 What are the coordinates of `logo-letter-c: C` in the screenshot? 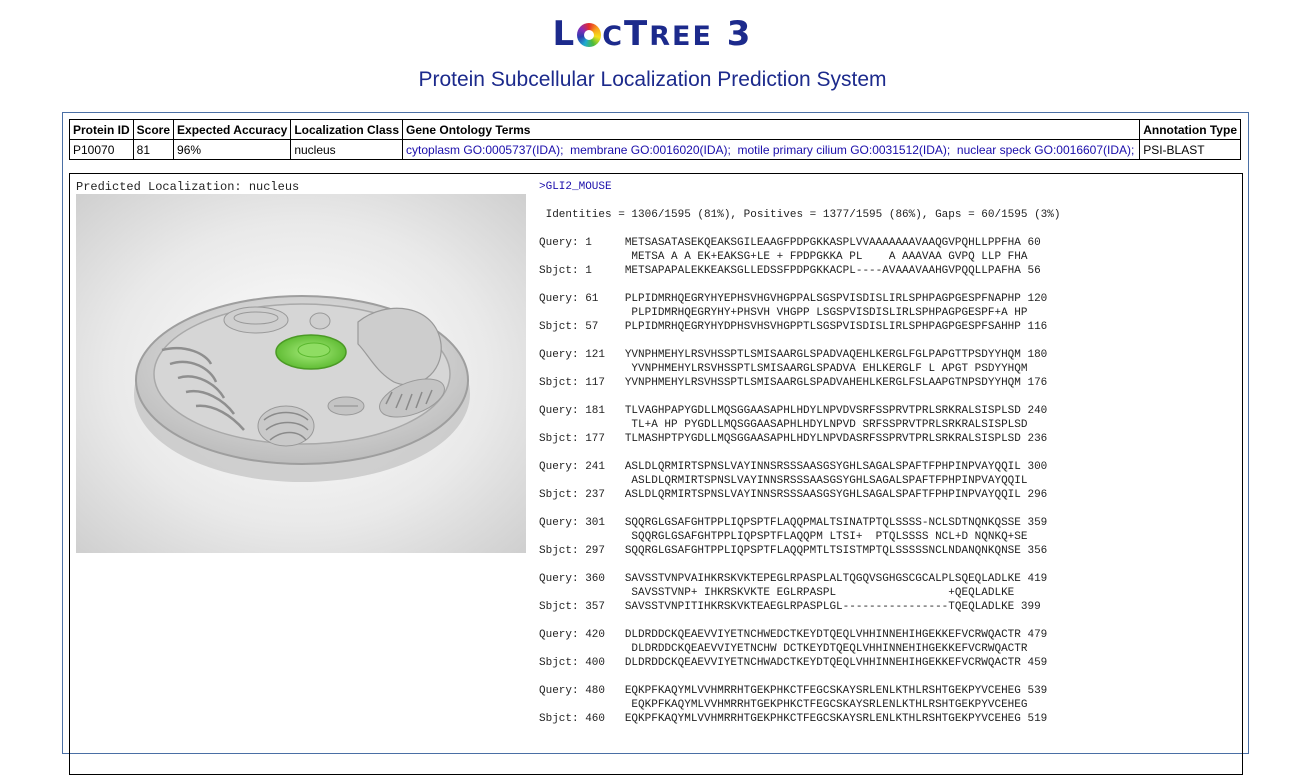 It's located at (613, 36).